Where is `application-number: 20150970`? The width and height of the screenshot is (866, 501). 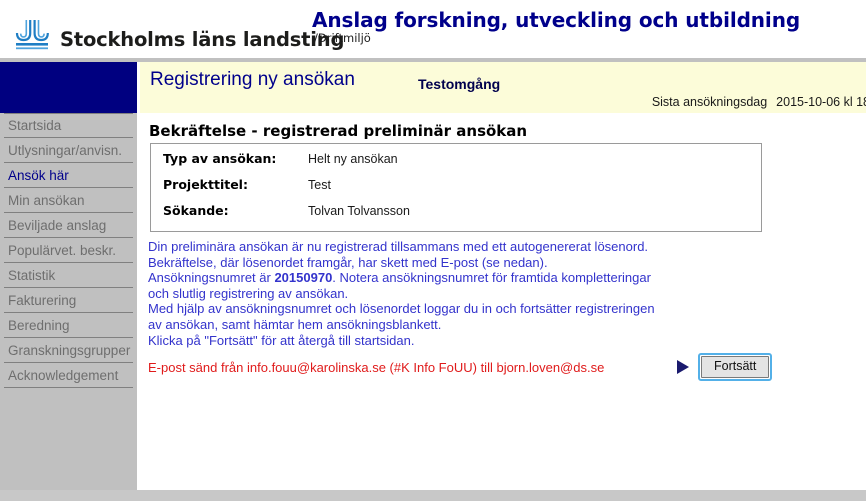 application-number: 20150970 is located at coordinates (303, 278).